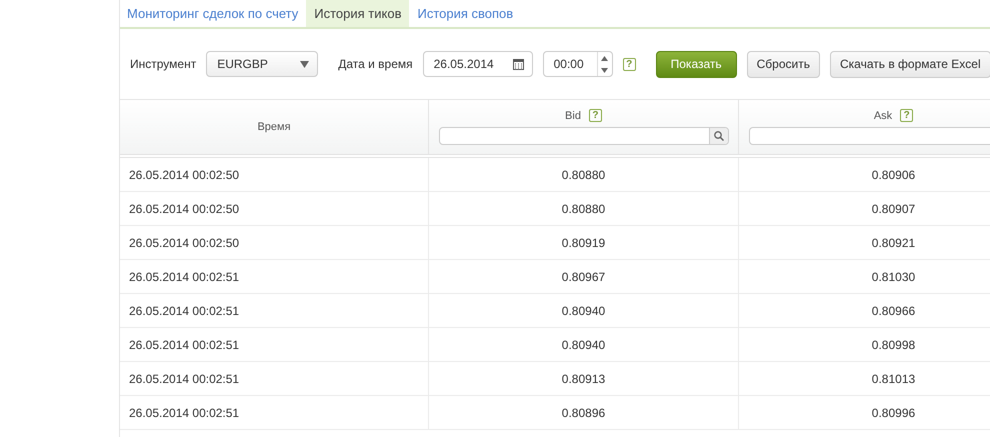 This screenshot has width=990, height=437. I want to click on table-cell: 0.80921, so click(864, 242).